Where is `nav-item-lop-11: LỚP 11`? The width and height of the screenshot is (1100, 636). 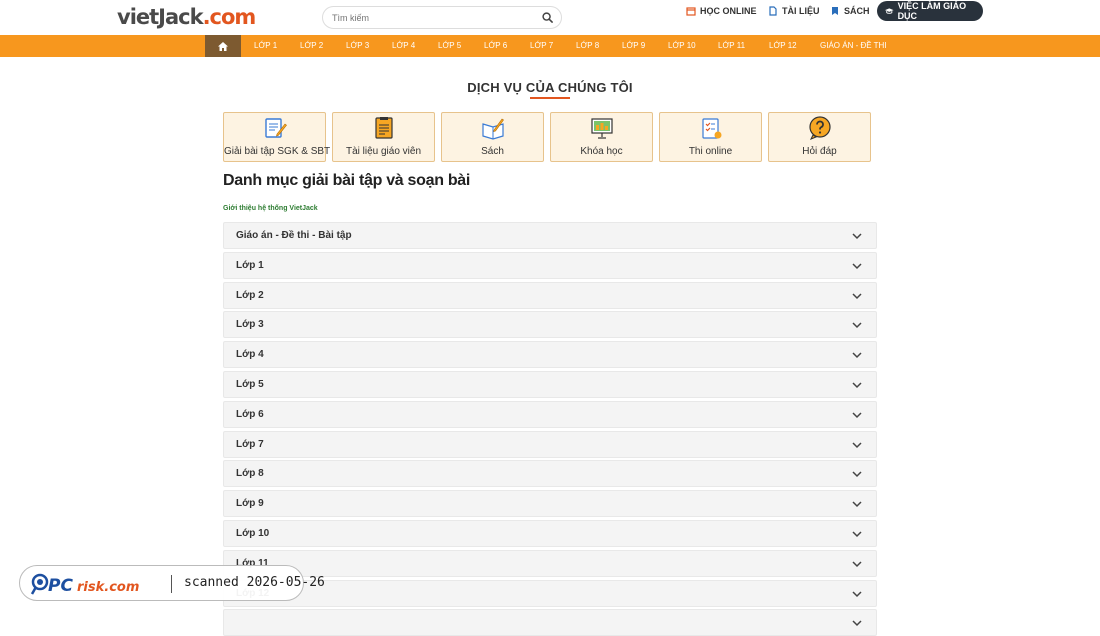
nav-item-lop-11: LỚP 11 is located at coordinates (731, 46).